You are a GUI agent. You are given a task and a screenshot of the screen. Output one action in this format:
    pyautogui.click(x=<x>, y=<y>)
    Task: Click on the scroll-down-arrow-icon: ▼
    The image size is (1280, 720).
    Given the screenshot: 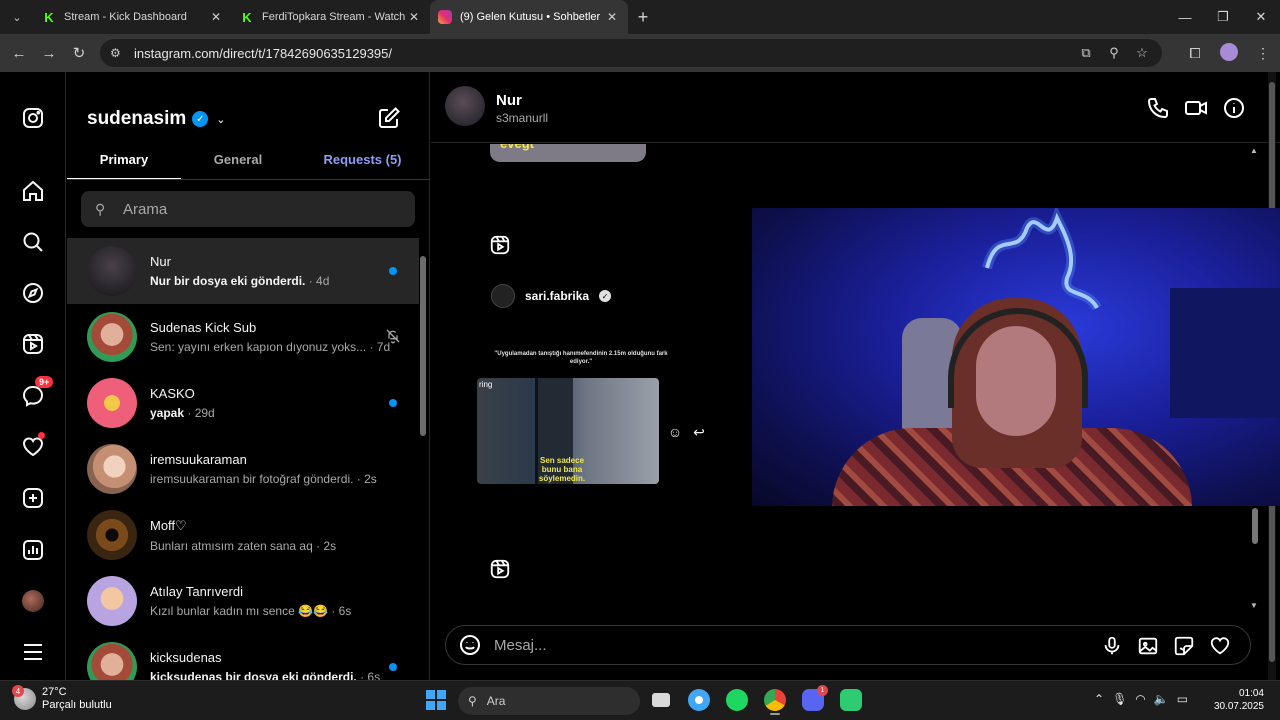 What is the action you would take?
    pyautogui.click(x=1254, y=605)
    